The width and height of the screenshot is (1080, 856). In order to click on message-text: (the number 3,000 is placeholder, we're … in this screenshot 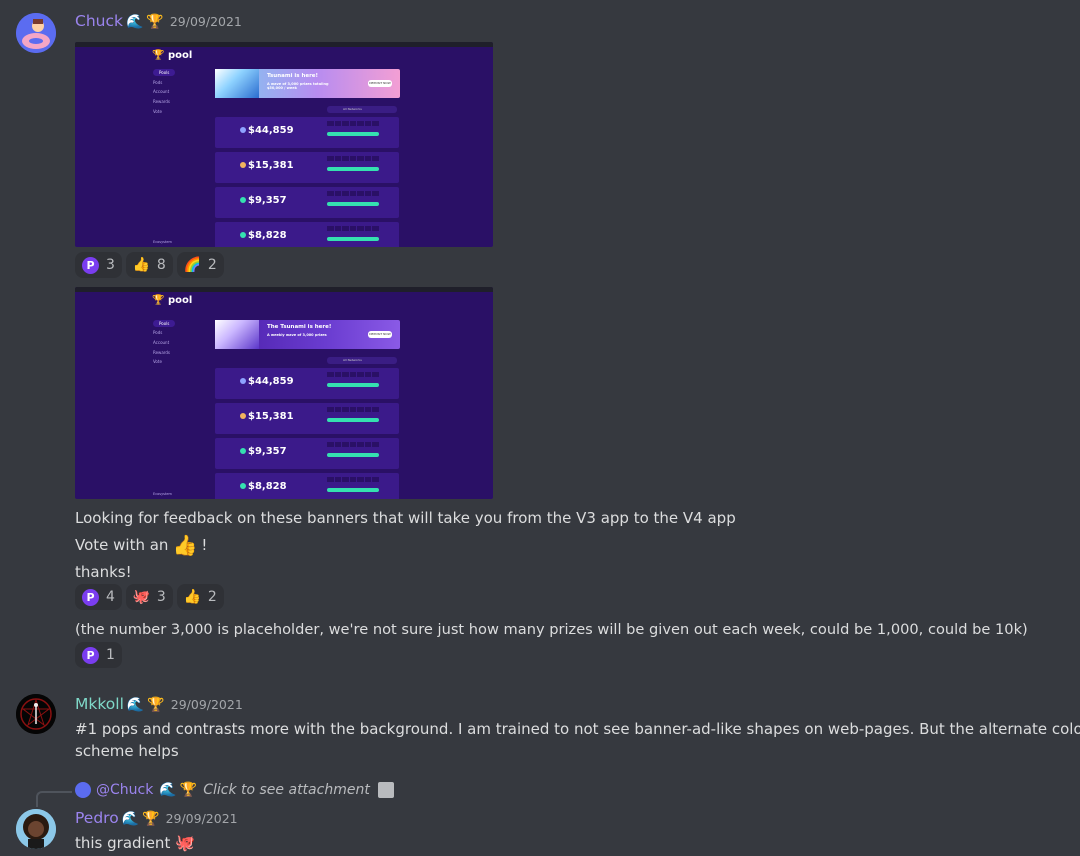, I will do `click(551, 629)`.